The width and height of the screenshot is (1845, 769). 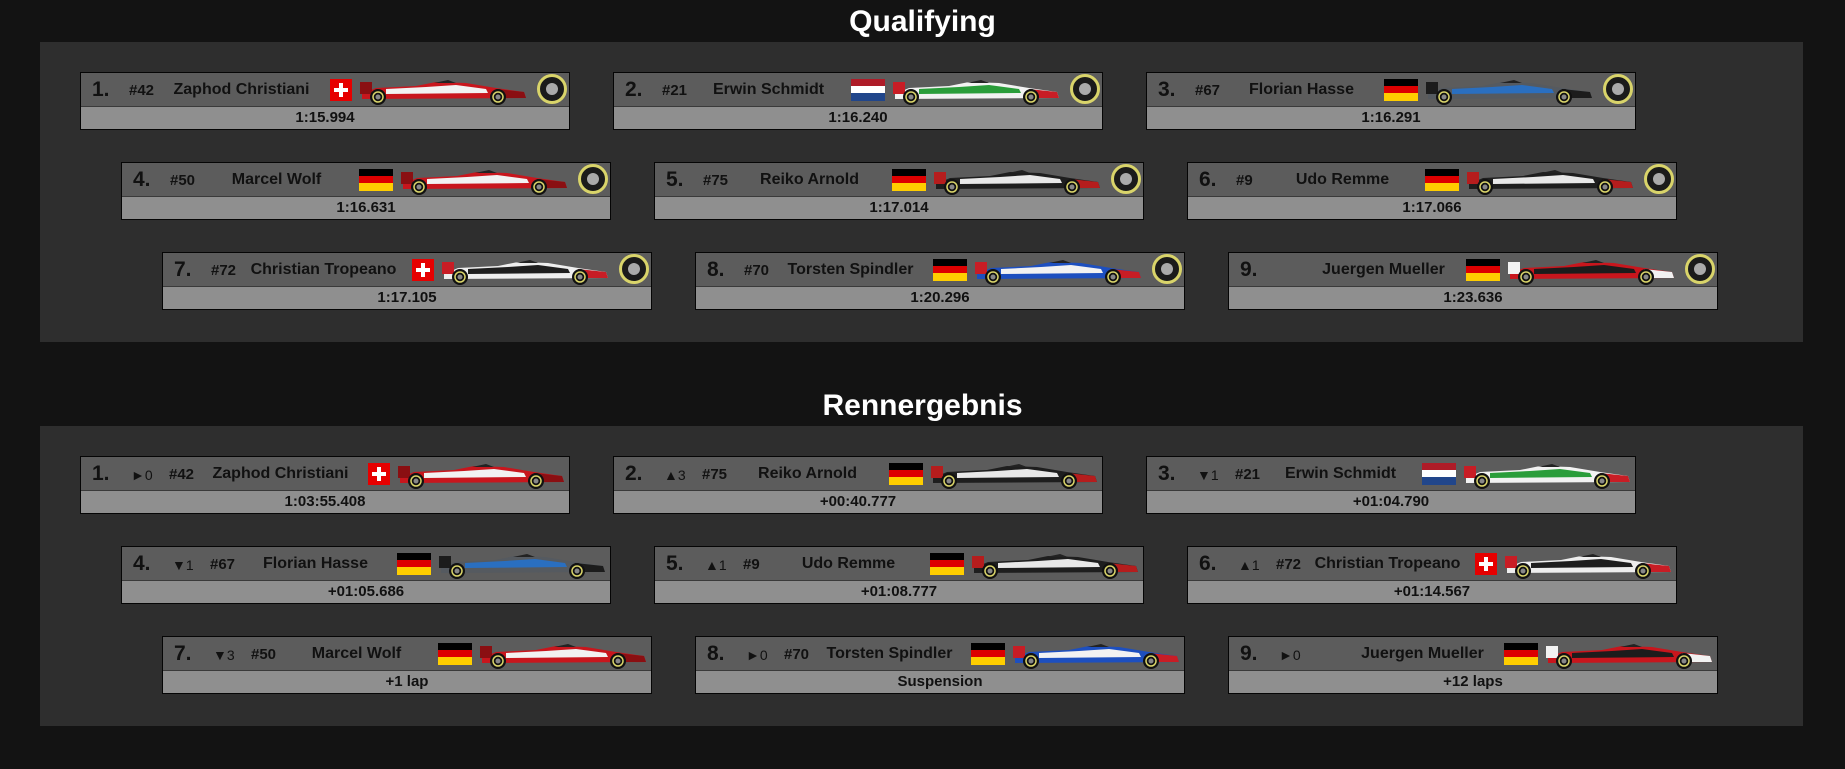 What do you see at coordinates (407, 665) in the screenshot?
I see `race-entry-card: 7. ▼3 #50 Marcel Wolf +1 lap` at bounding box center [407, 665].